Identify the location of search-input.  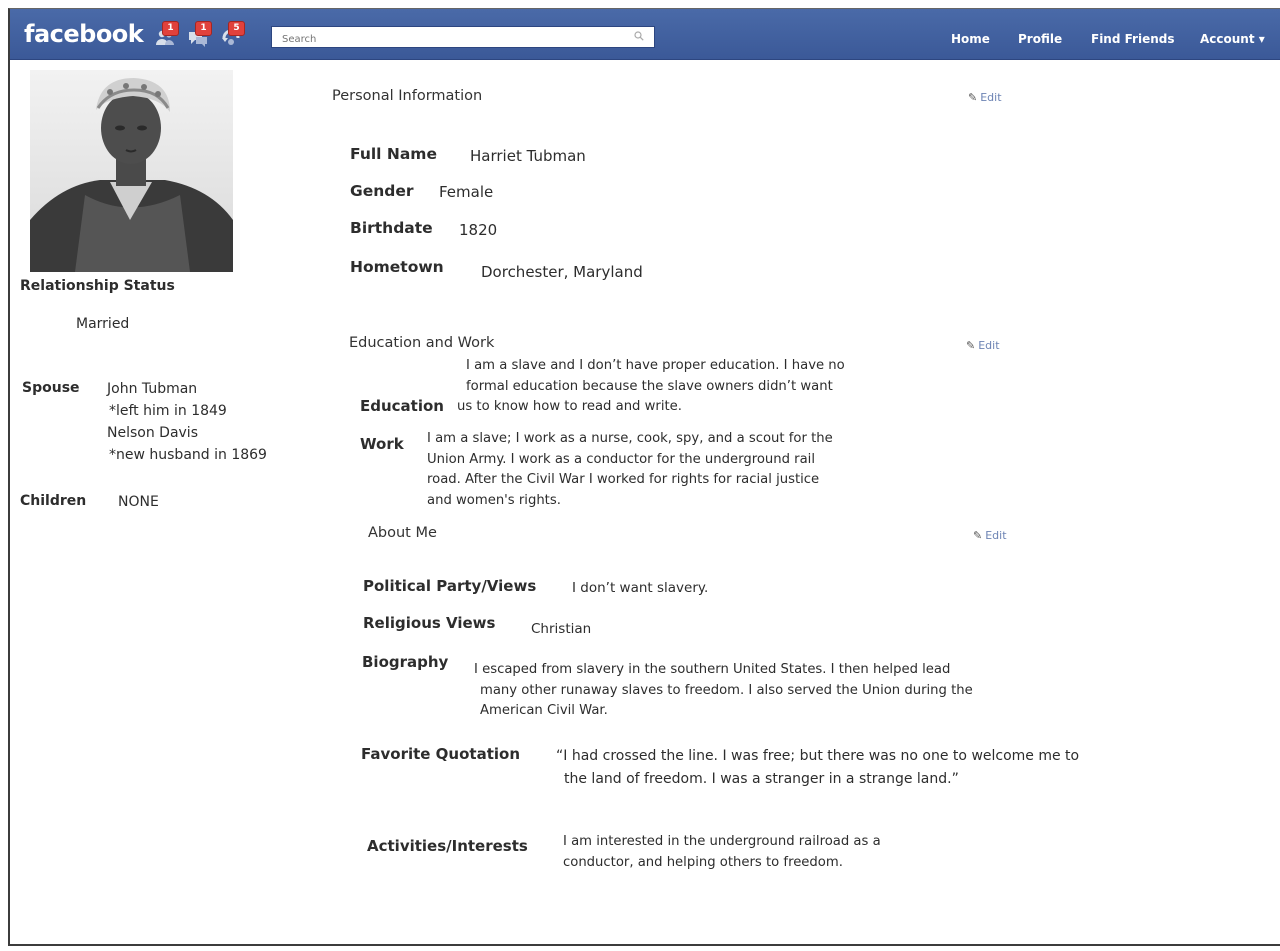
(452, 39).